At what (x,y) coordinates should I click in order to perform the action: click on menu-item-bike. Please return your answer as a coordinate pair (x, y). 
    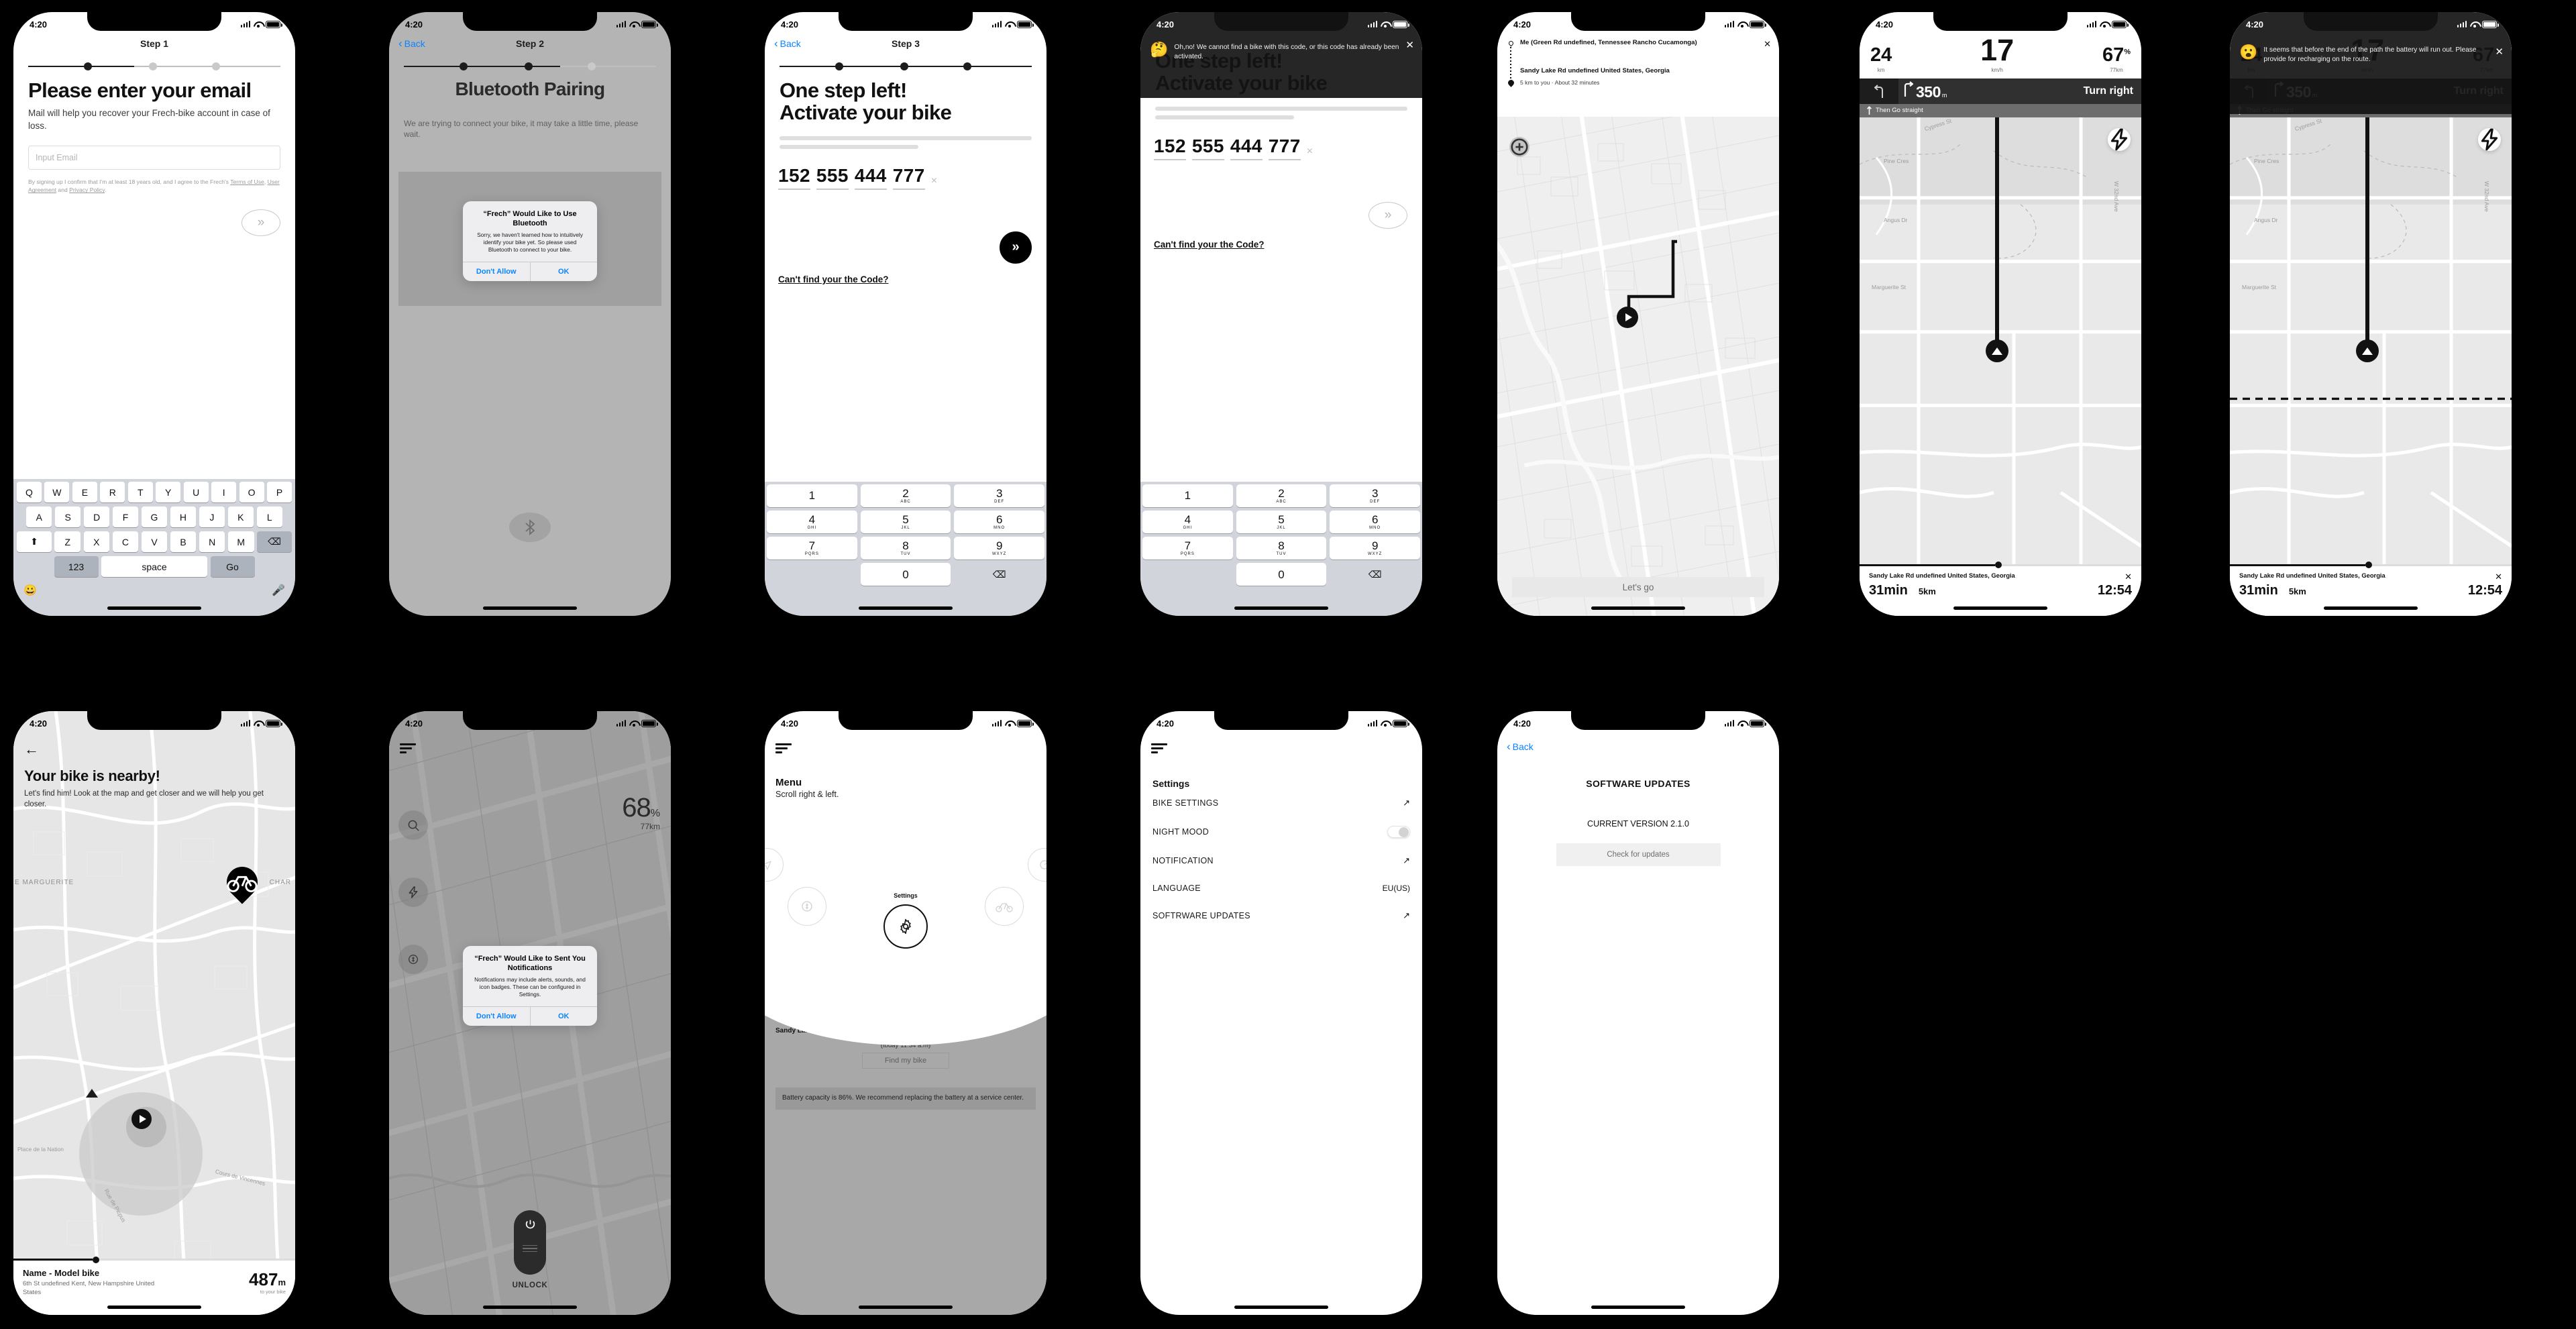
    Looking at the image, I should click on (1004, 906).